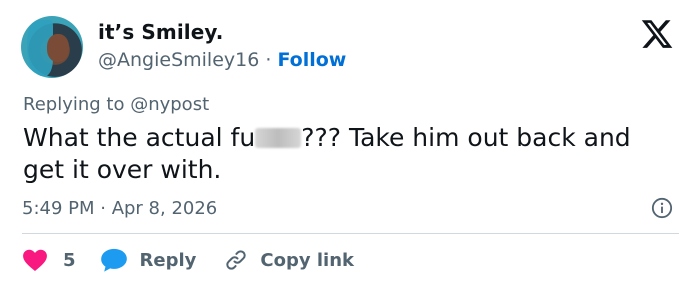 The image size is (700, 287). Describe the element at coordinates (350, 233) in the screenshot. I see `divider` at that location.